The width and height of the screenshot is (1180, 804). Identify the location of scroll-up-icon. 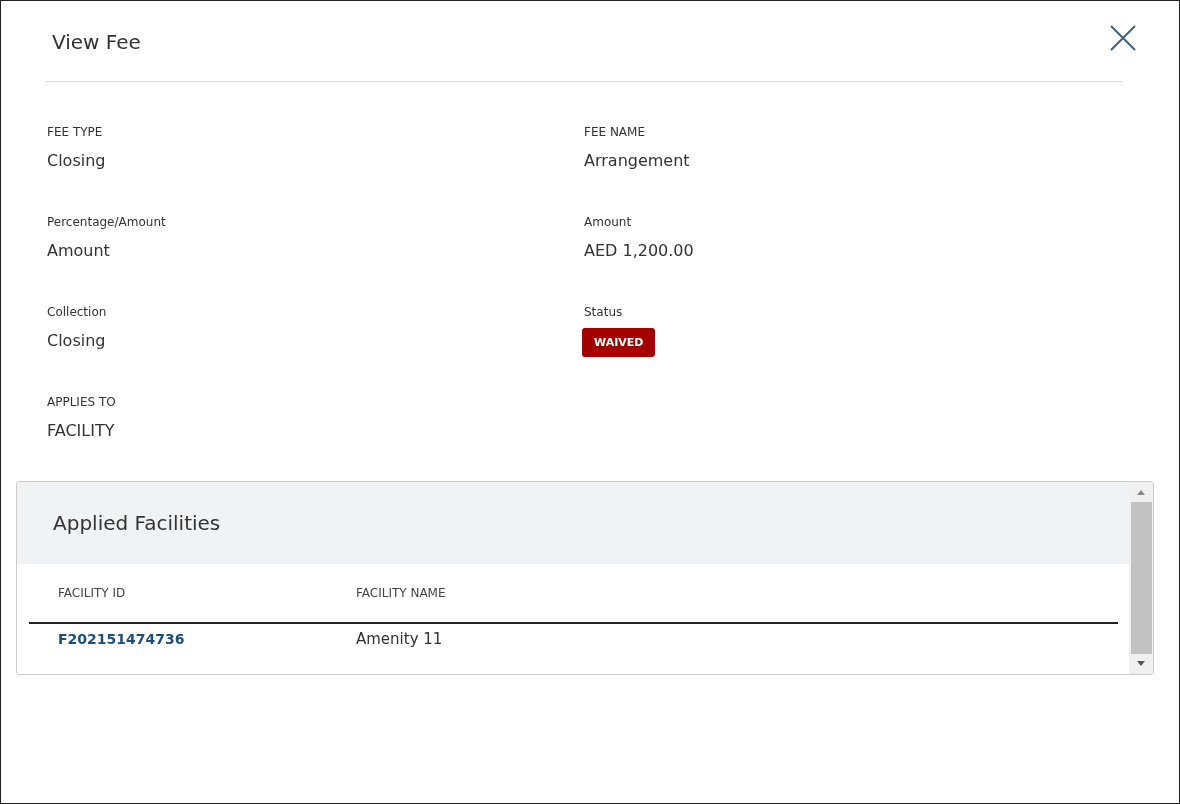
(1141, 492).